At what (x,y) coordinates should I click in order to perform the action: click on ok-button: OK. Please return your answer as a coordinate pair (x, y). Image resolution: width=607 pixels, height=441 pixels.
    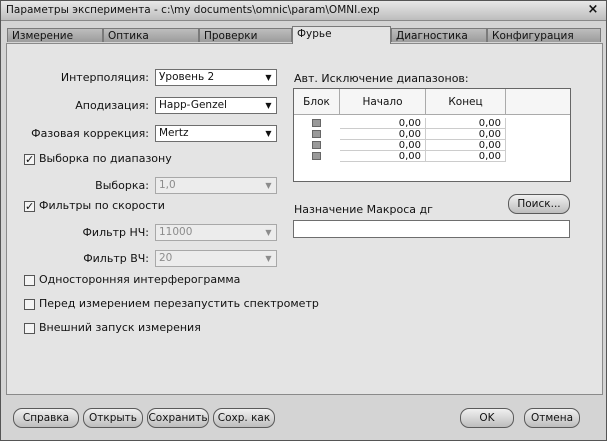
    Looking at the image, I should click on (487, 418).